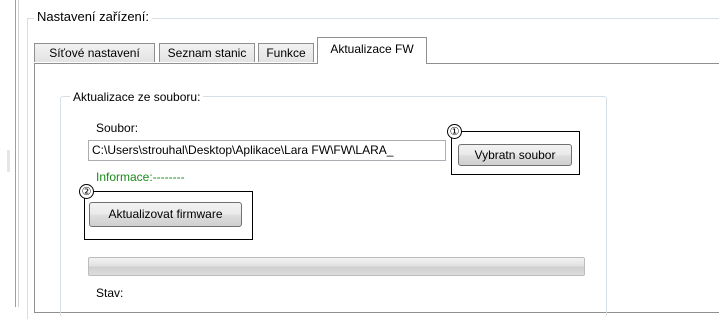 This screenshot has width=719, height=319. Describe the element at coordinates (372, 50) in the screenshot. I see `tab-fw-update: Aktualizace FW` at that location.